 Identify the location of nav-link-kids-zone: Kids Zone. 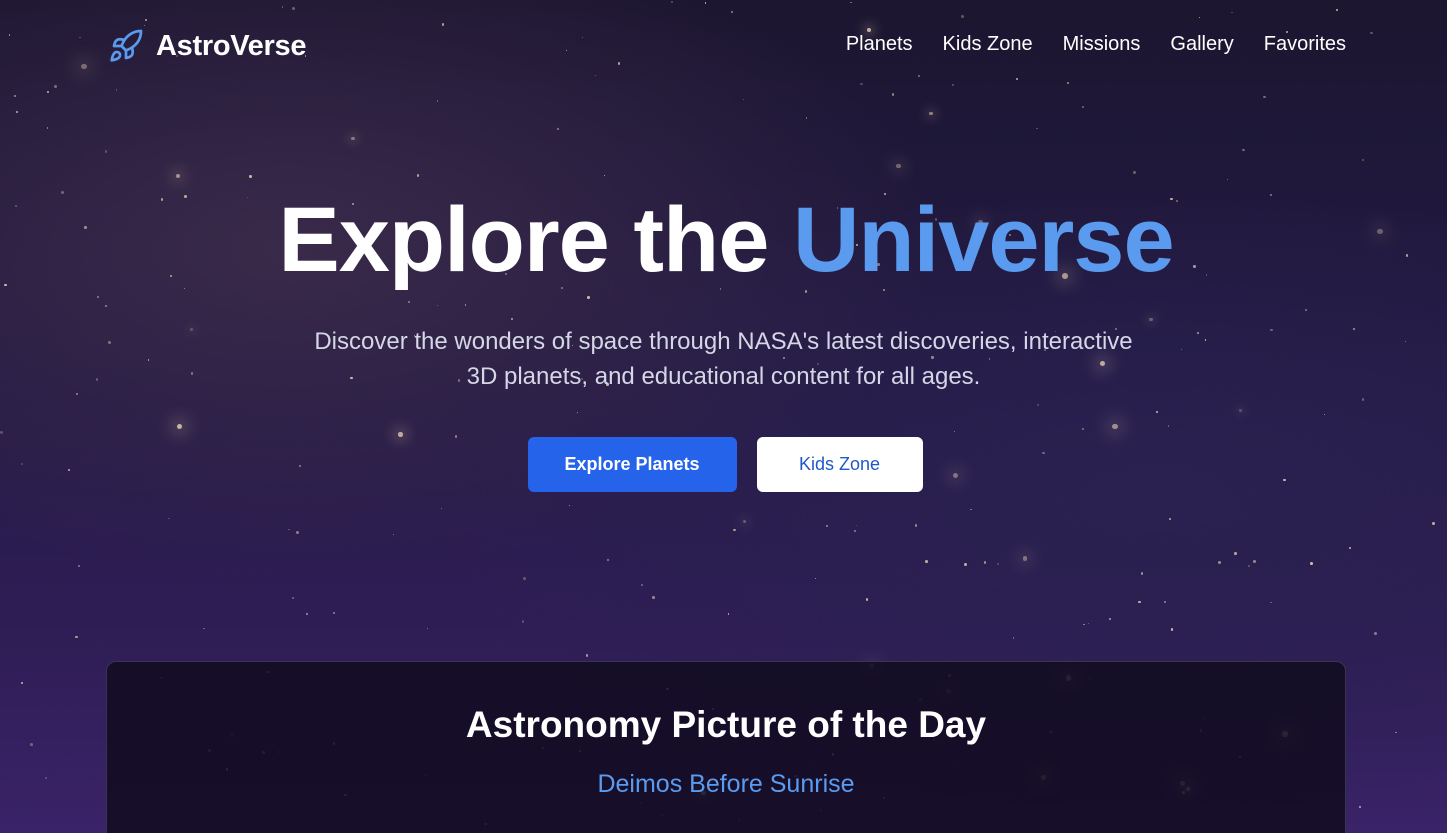
(988, 44).